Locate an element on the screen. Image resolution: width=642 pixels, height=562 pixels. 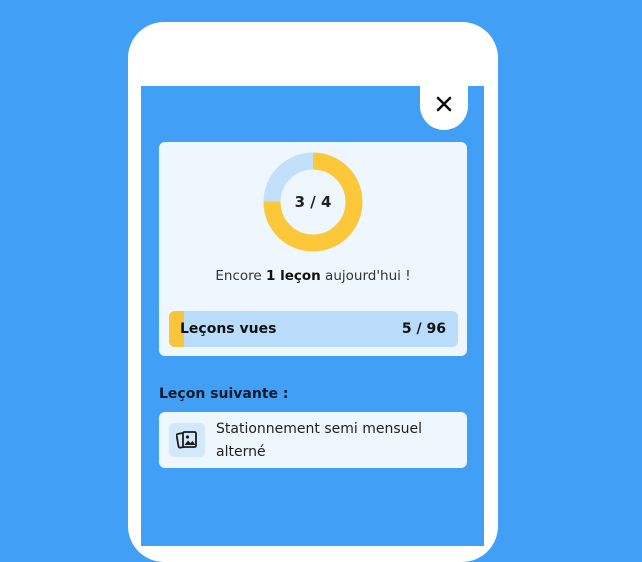
close-button is located at coordinates (444, 104).